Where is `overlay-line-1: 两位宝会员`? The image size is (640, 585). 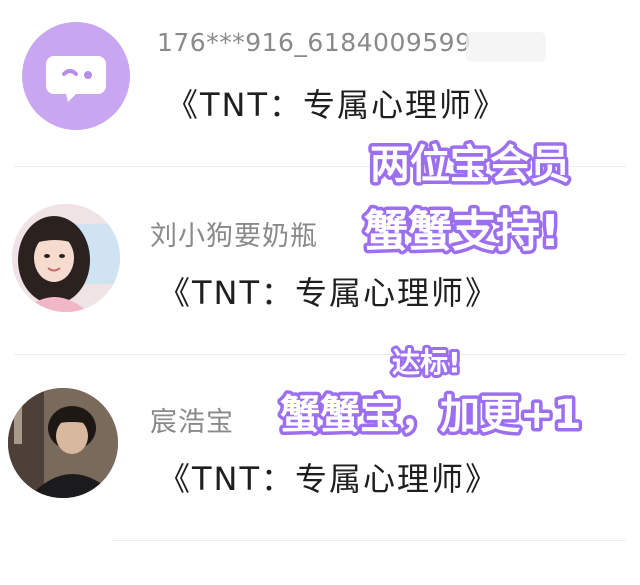
overlay-line-1: 两位宝会员 is located at coordinates (470, 165).